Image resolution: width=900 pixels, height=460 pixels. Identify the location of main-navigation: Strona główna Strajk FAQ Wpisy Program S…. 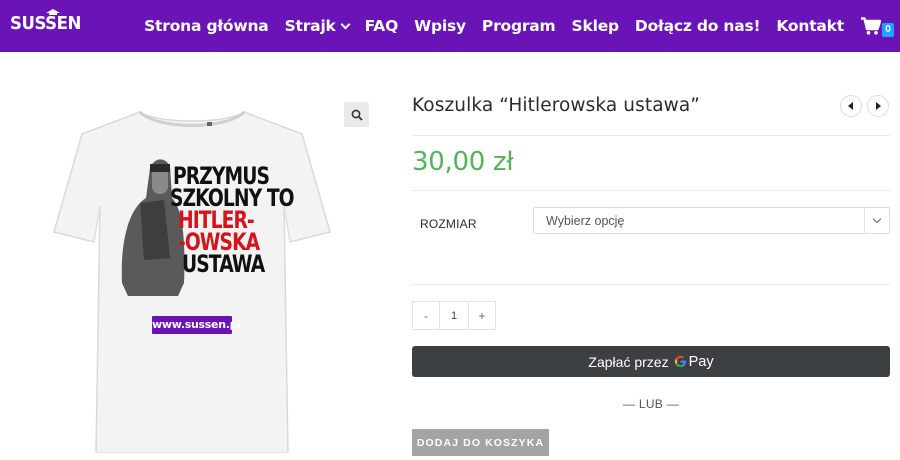
(522, 26).